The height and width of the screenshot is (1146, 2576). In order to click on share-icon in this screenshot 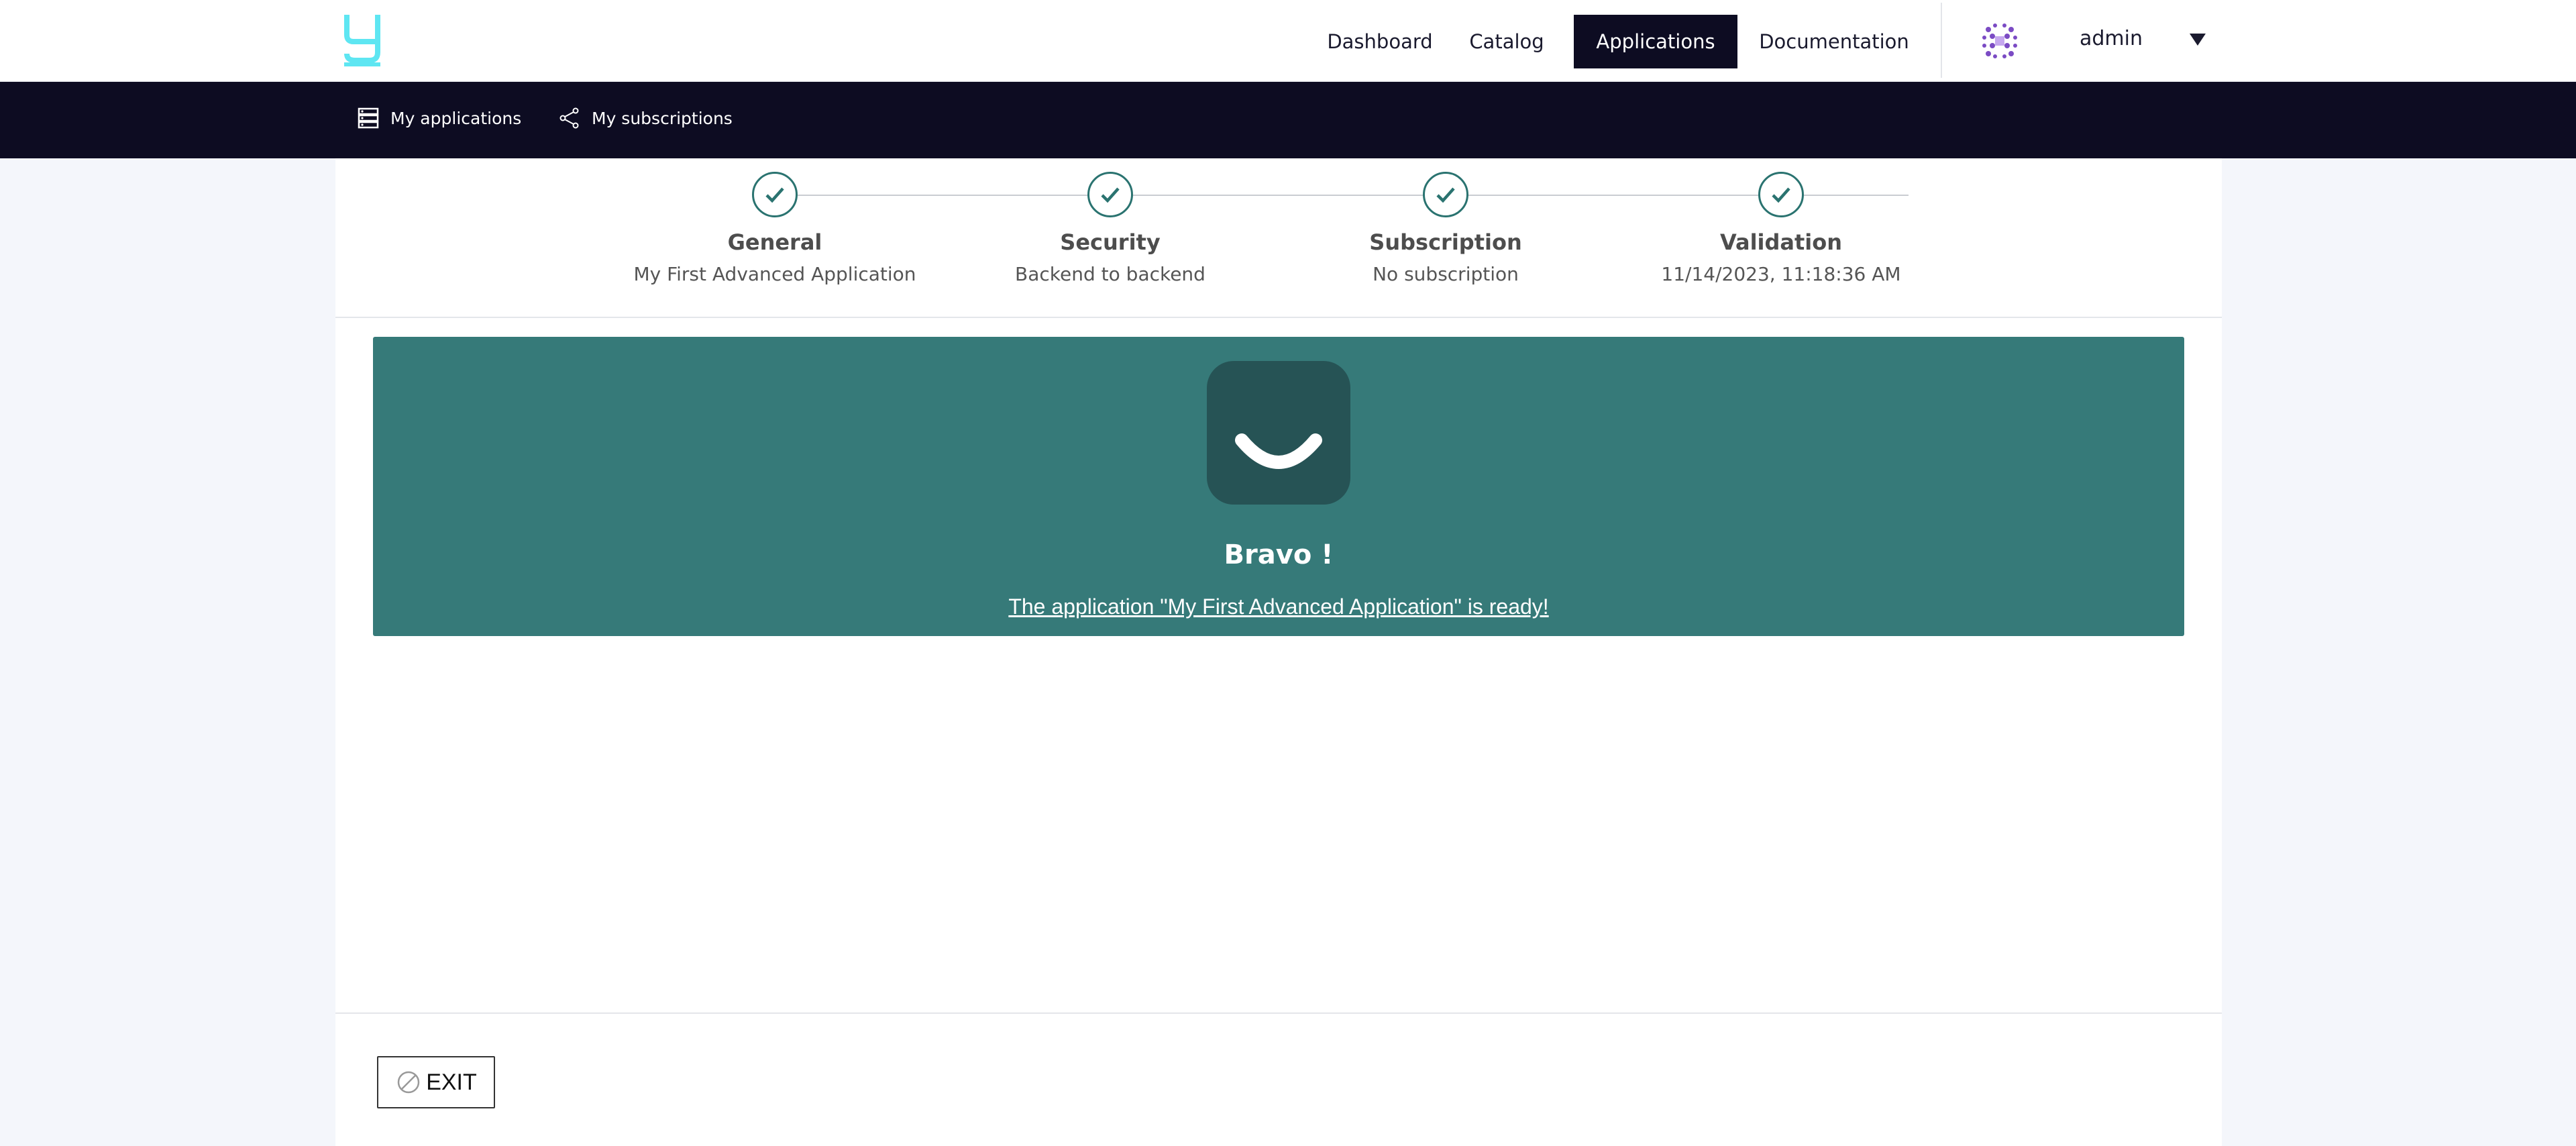, I will do `click(569, 118)`.